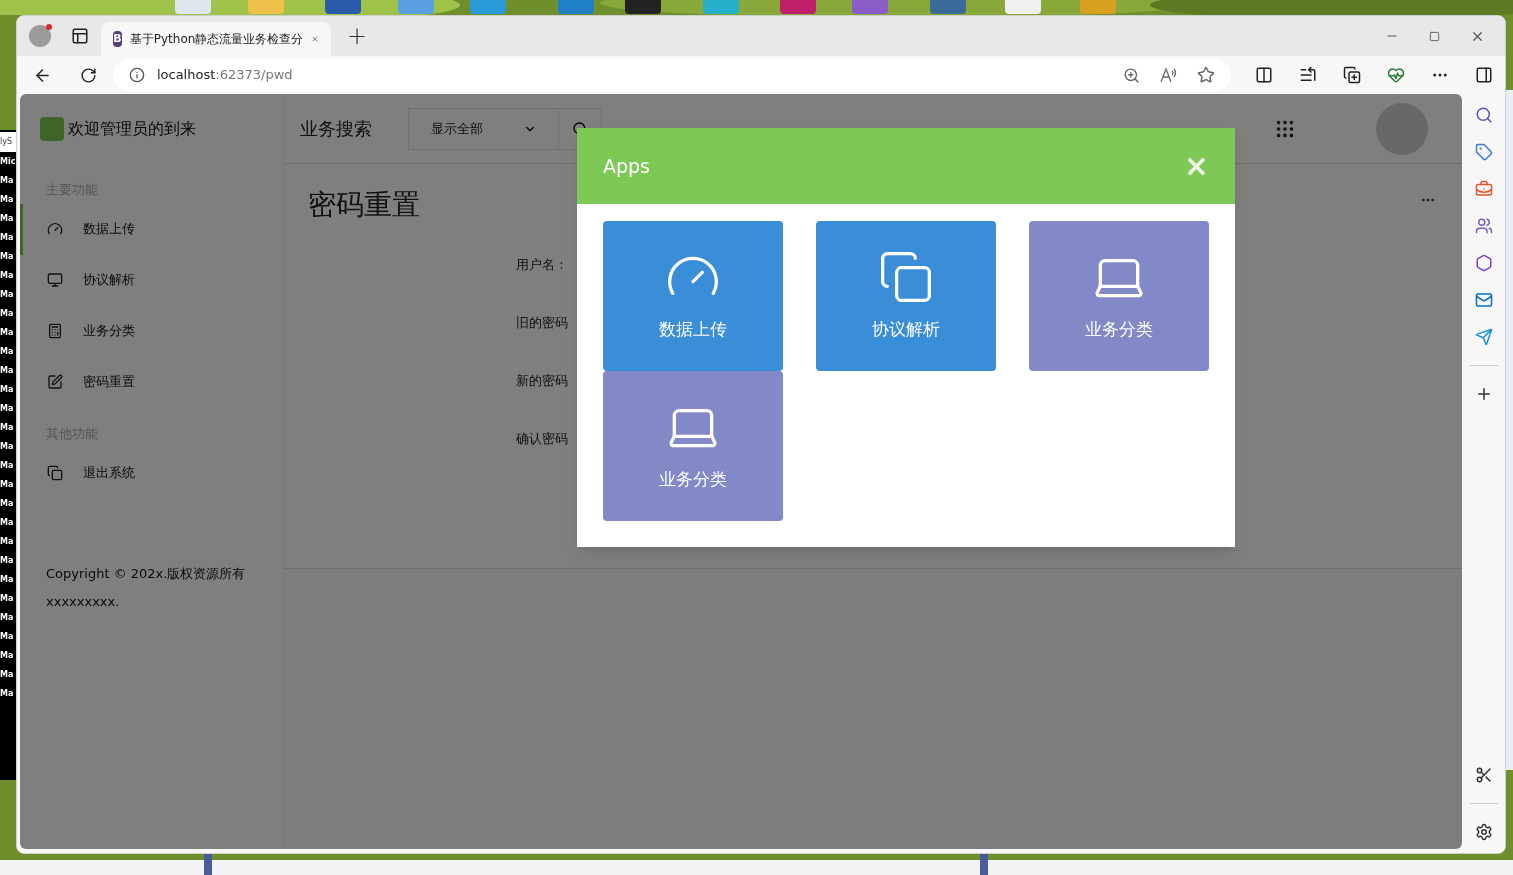 The image size is (1513, 875). Describe the element at coordinates (40, 36) in the screenshot. I see `profile-icon` at that location.